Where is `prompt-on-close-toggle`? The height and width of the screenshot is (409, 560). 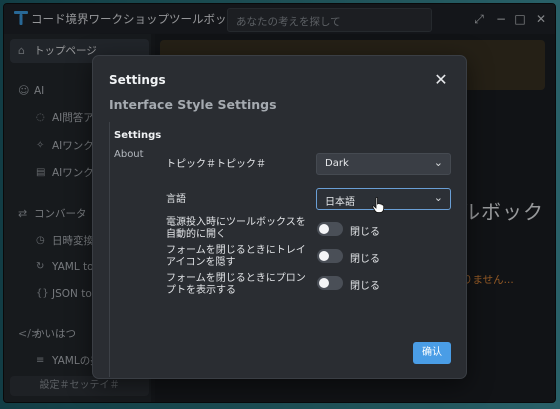
prompt-on-close-toggle is located at coordinates (330, 283).